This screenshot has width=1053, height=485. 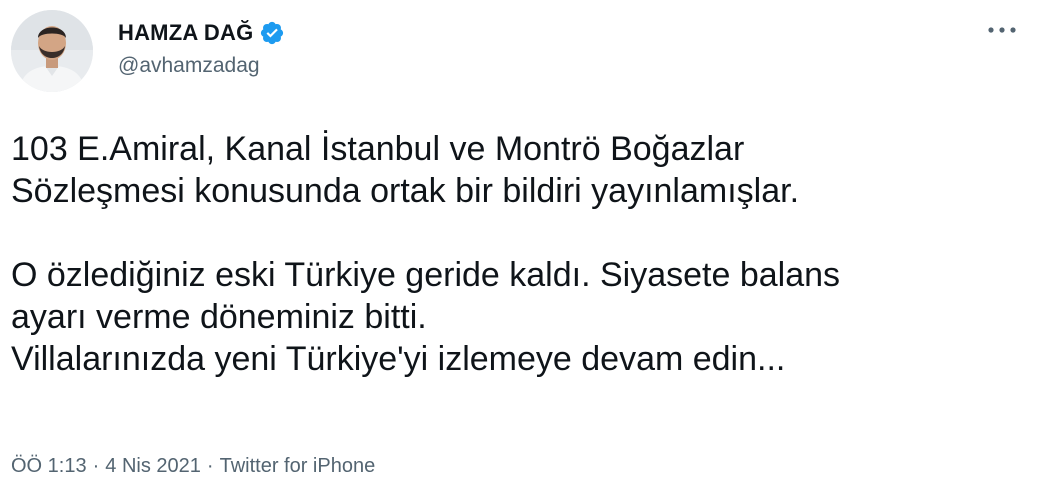 I want to click on tweet-paragraph-gap, so click(x=521, y=233).